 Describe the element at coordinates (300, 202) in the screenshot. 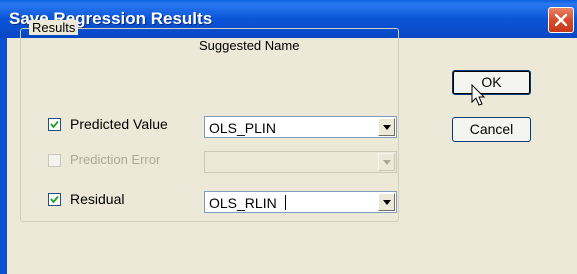

I see `residual-combo: OLS_RLIN` at that location.